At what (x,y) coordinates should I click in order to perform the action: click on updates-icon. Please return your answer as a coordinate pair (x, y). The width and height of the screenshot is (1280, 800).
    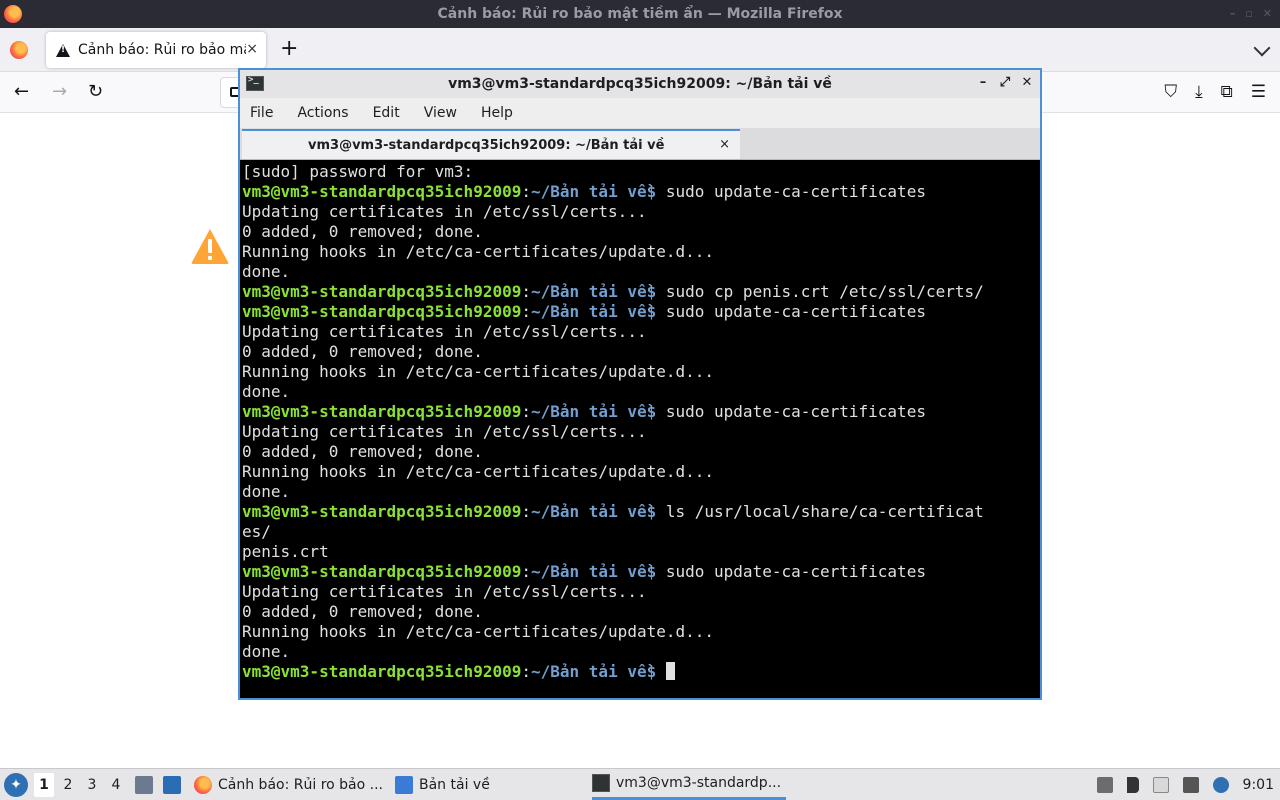
    Looking at the image, I should click on (1220, 784).